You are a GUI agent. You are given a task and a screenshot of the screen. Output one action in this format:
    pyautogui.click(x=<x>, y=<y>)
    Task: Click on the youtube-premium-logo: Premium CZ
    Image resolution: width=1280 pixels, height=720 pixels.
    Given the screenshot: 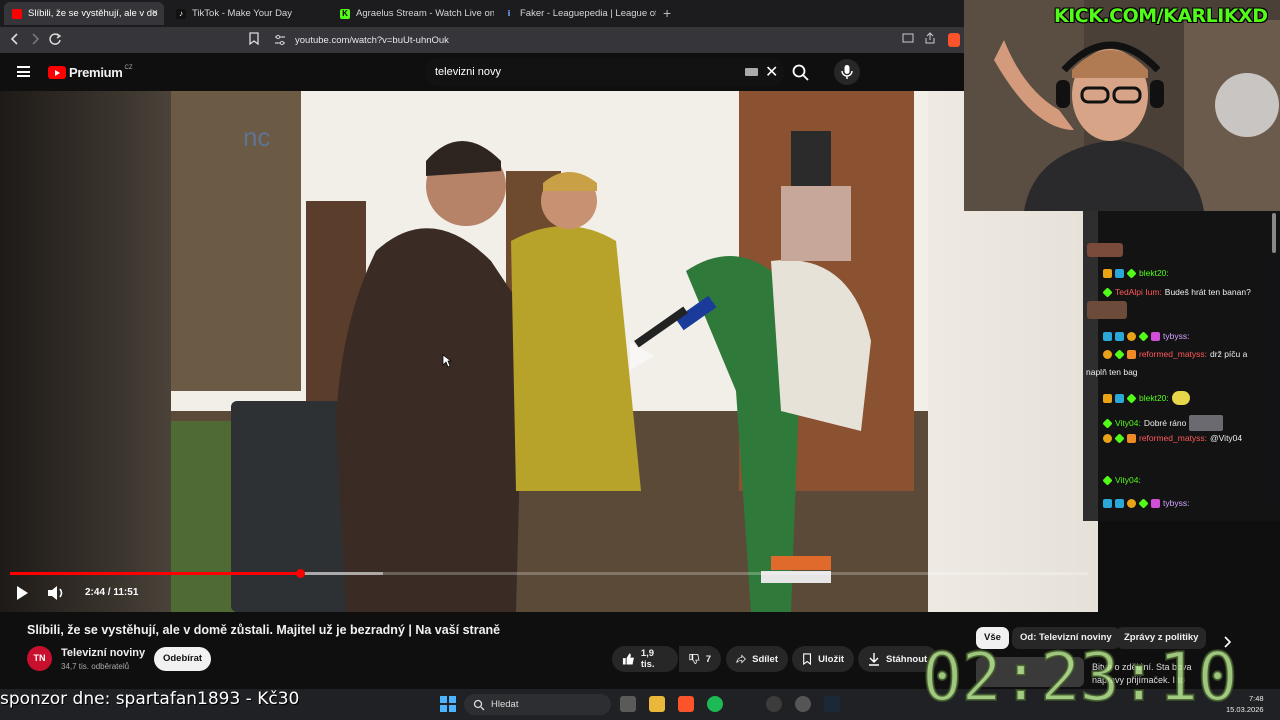 What is the action you would take?
    pyautogui.click(x=90, y=72)
    